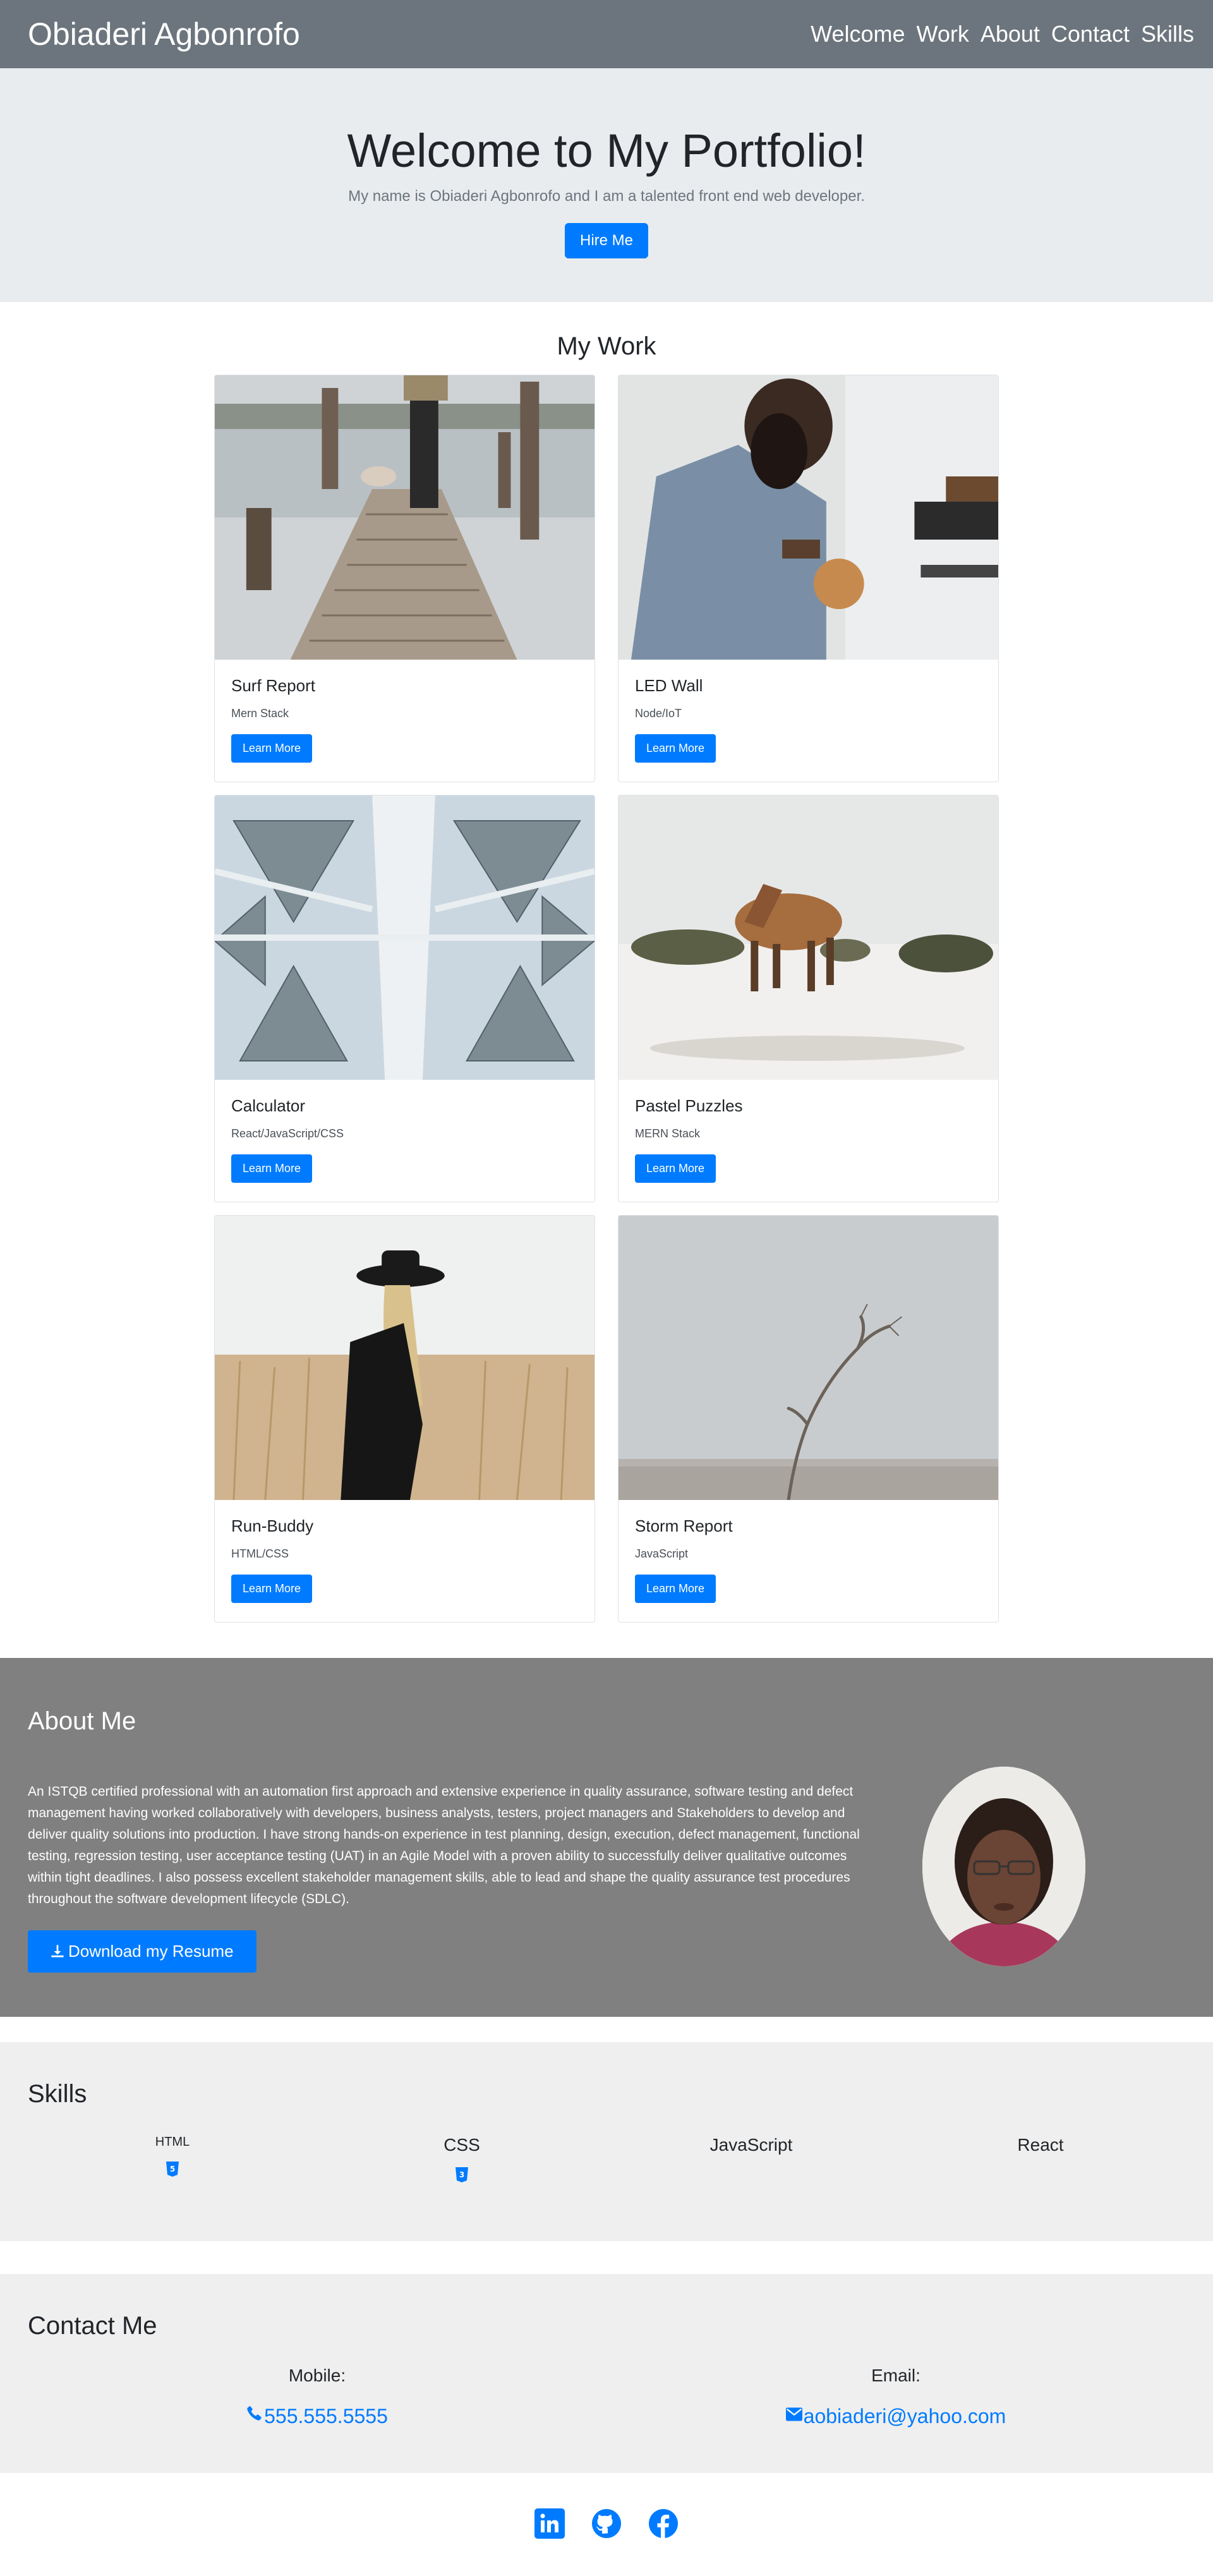  Describe the element at coordinates (606, 150) in the screenshot. I see `hero-title: Welcome to My Portfolio!` at that location.